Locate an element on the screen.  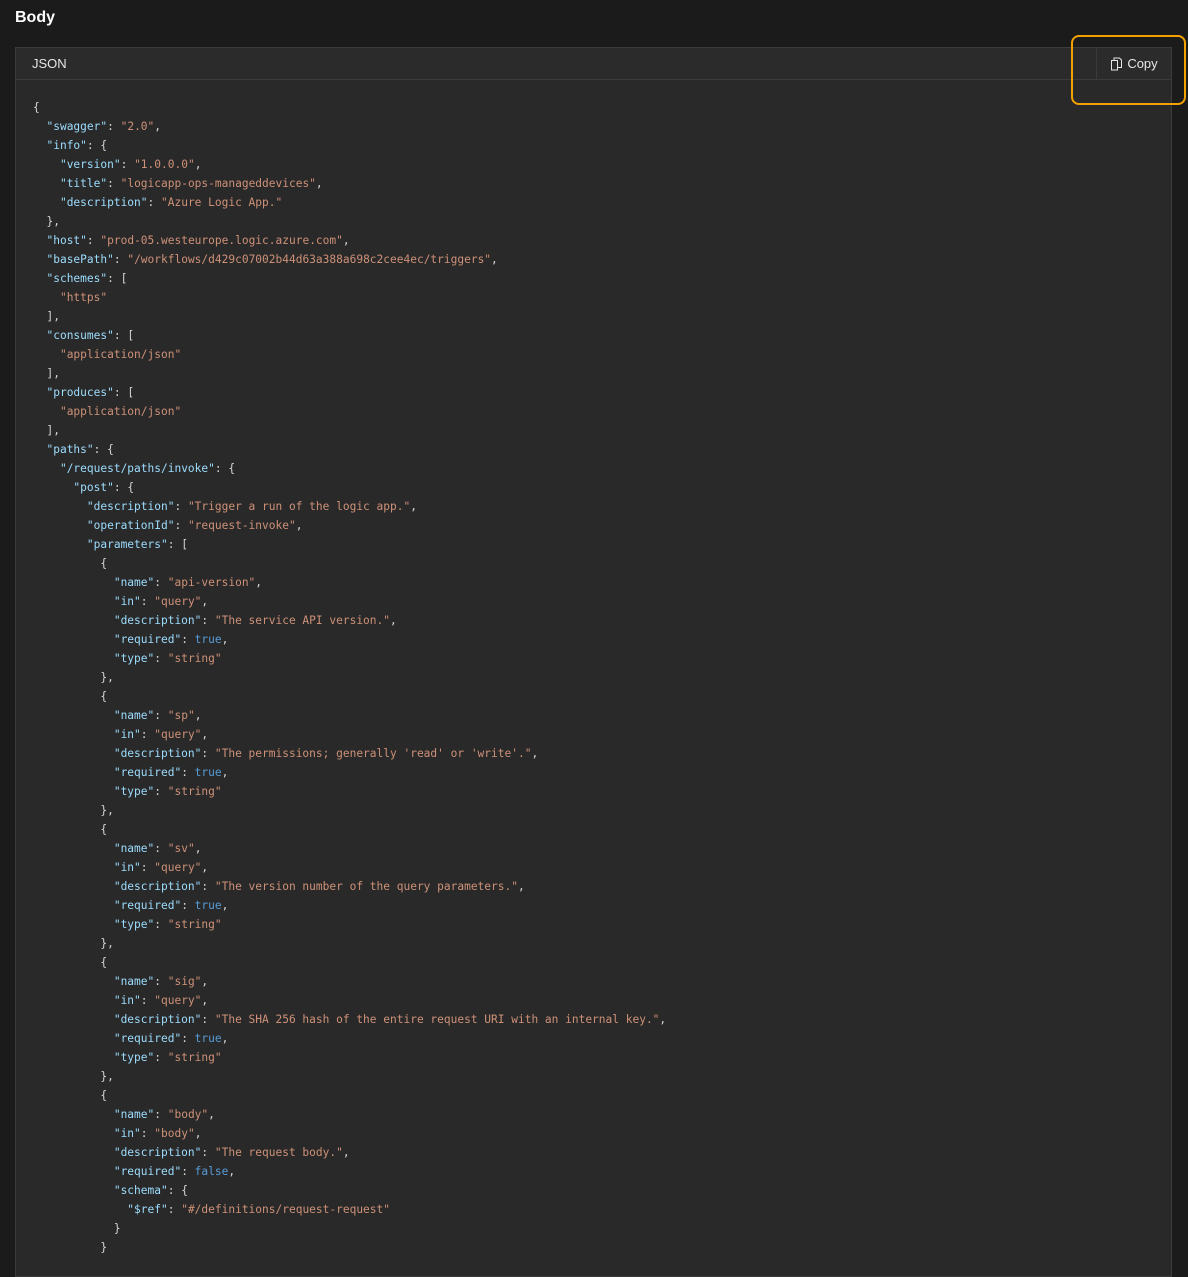
copy-button-container: Copy is located at coordinates (1133, 63).